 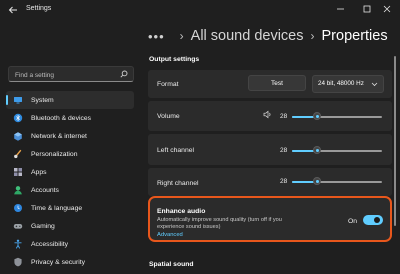 What do you see at coordinates (18, 226) in the screenshot?
I see `gaming-icon` at bounding box center [18, 226].